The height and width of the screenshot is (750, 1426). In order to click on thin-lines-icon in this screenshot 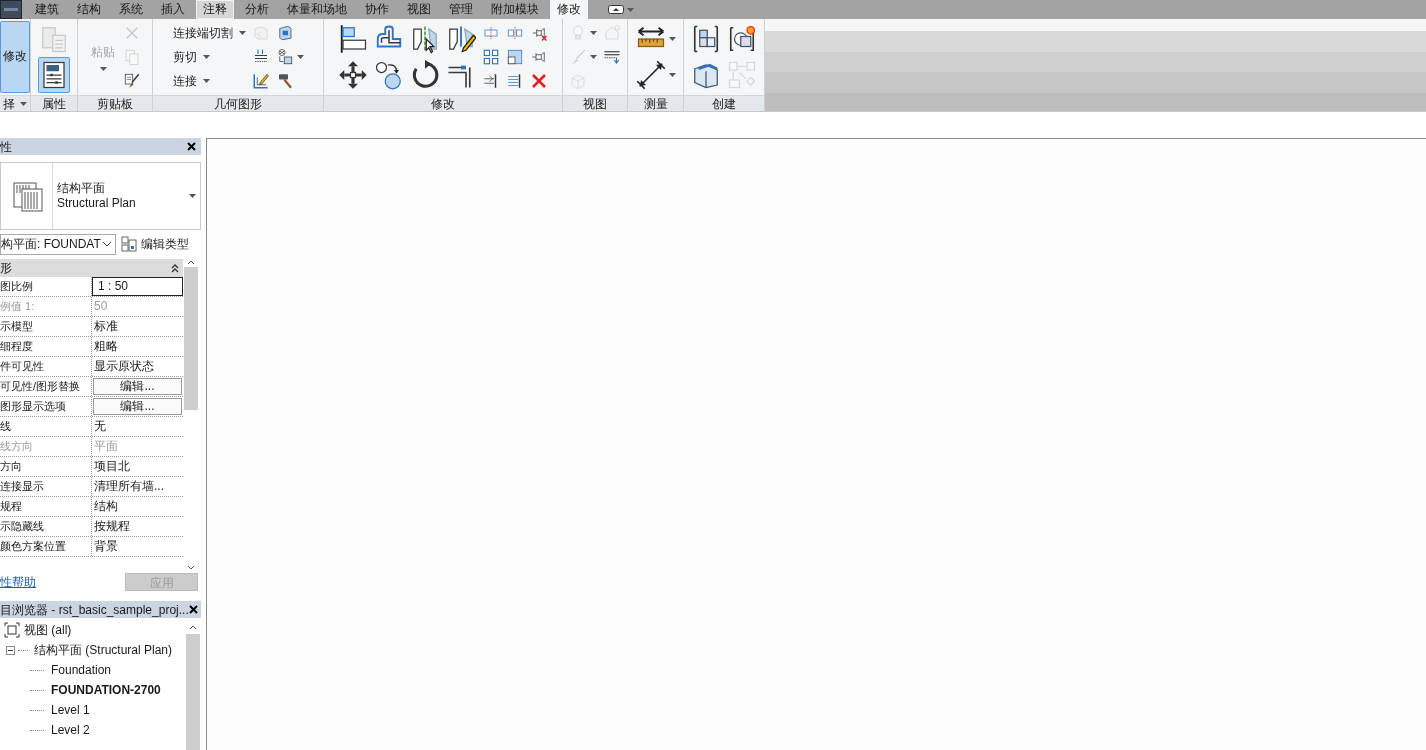, I will do `click(612, 57)`.